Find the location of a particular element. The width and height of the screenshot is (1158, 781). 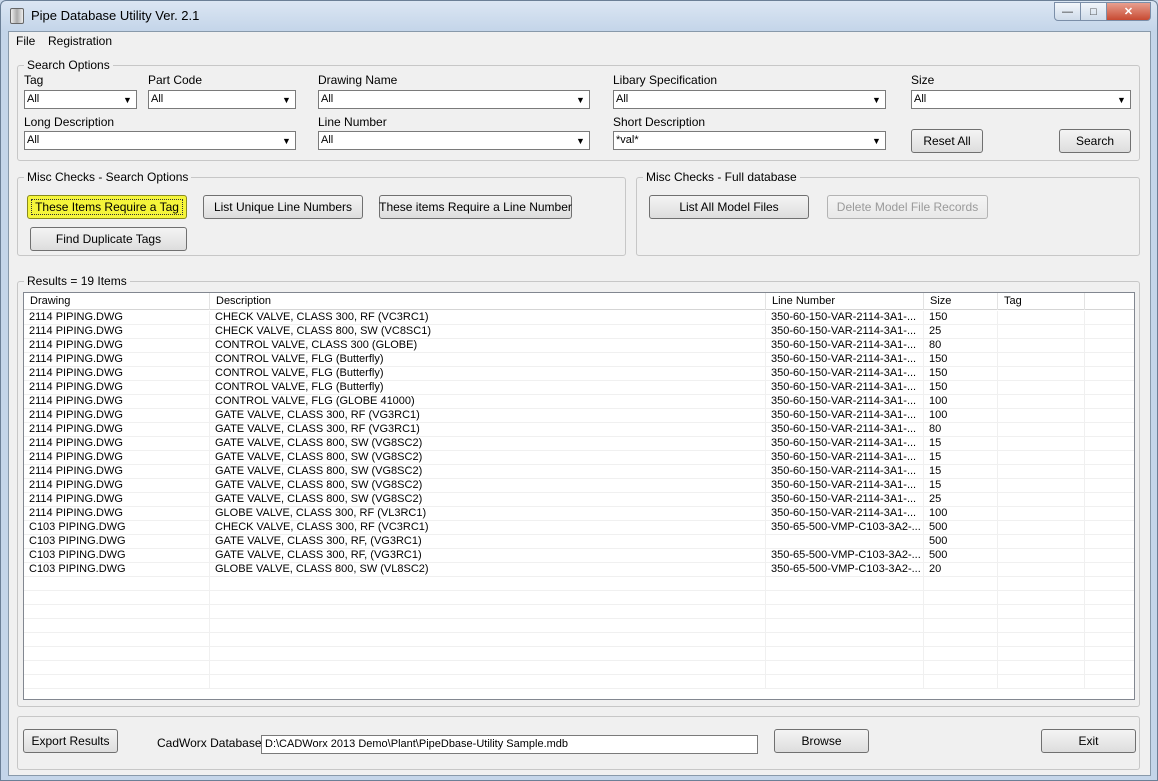

library-spec-combo: All ▼ is located at coordinates (749, 99).